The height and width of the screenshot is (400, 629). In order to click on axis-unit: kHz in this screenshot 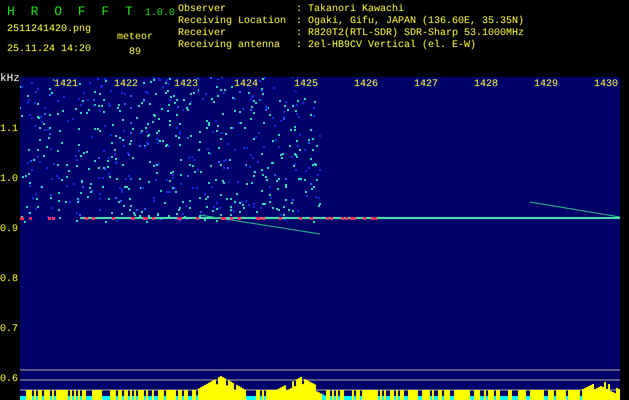, I will do `click(10, 79)`.